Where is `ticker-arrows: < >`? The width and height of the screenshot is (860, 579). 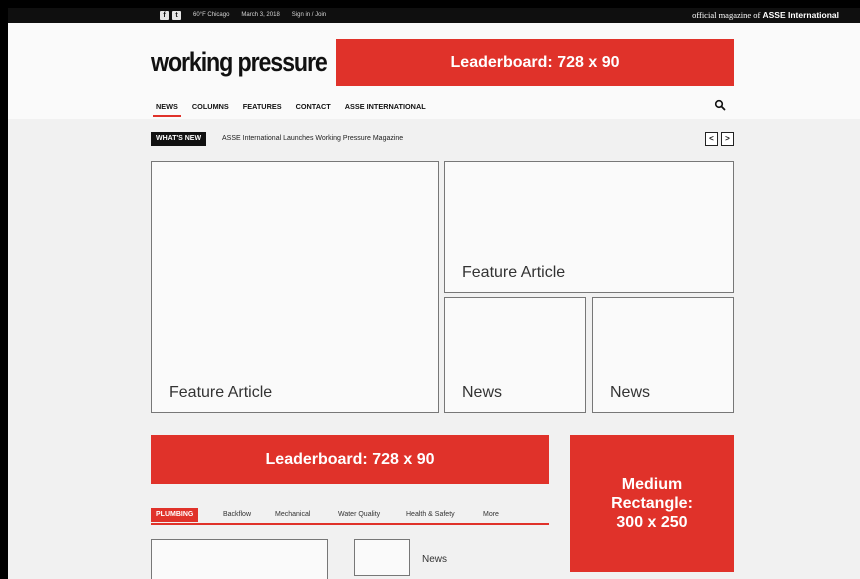 ticker-arrows: < > is located at coordinates (719, 139).